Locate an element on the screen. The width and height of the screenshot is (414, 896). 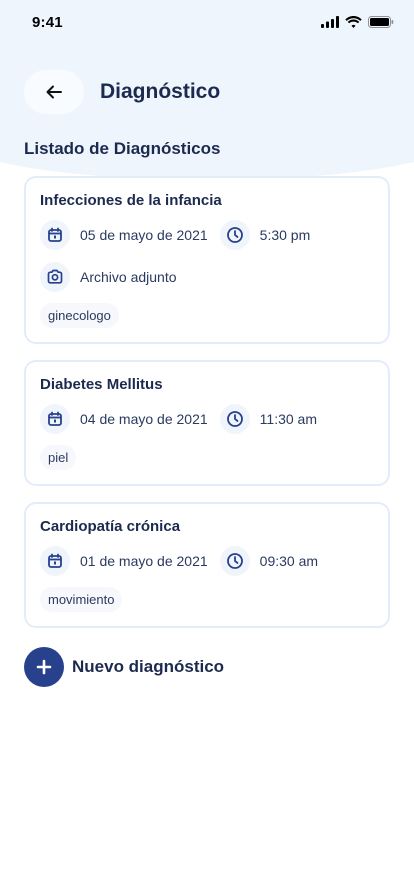
section-title: Listado de Diagnósticos is located at coordinates (122, 148).